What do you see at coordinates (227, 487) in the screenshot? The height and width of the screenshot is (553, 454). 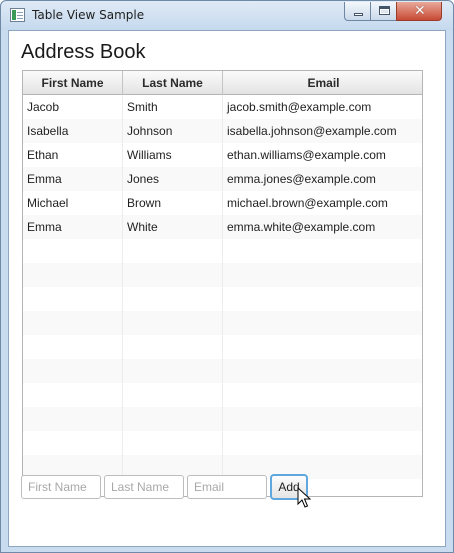 I see `email-input` at bounding box center [227, 487].